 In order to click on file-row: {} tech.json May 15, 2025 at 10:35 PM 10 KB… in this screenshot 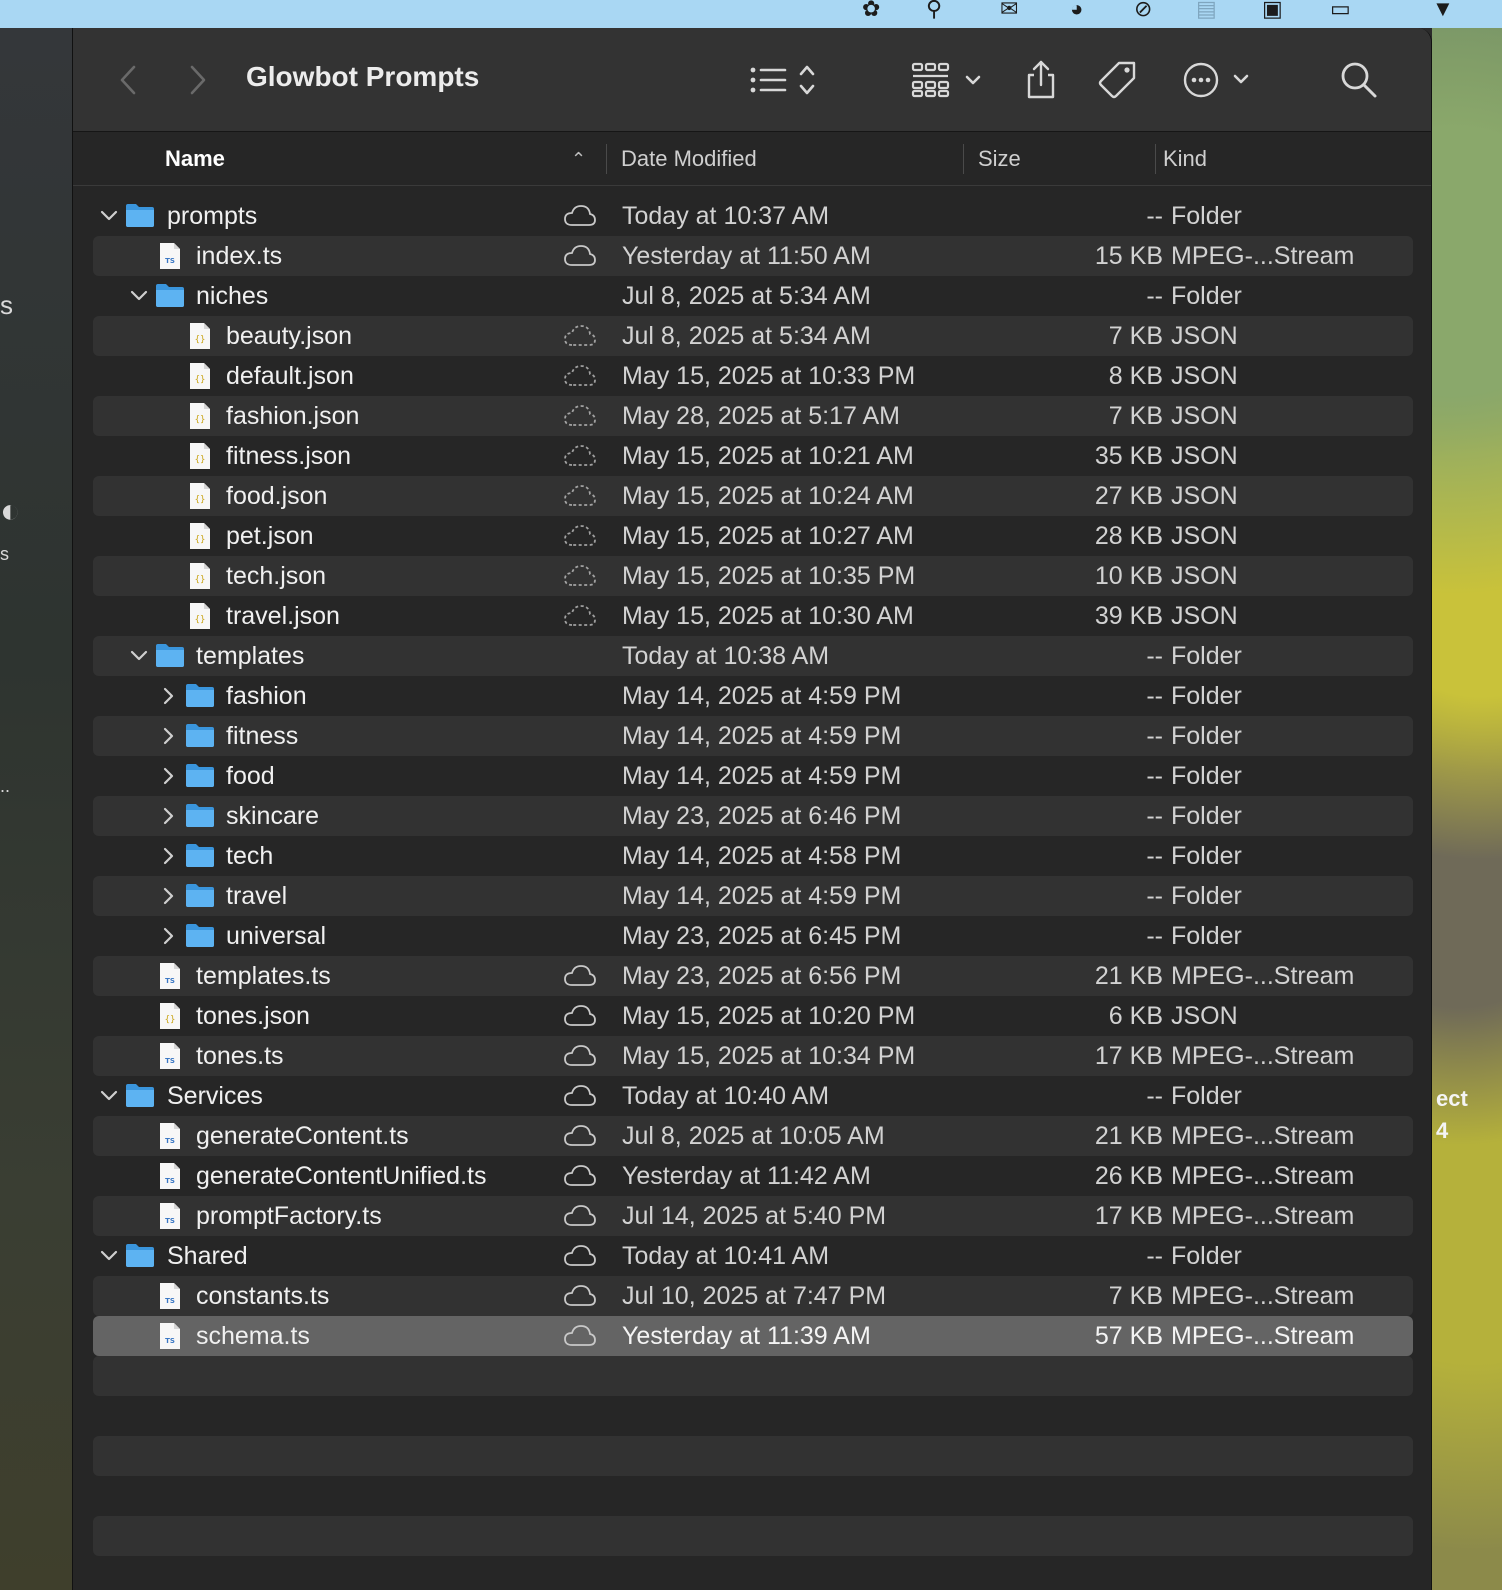, I will do `click(753, 576)`.